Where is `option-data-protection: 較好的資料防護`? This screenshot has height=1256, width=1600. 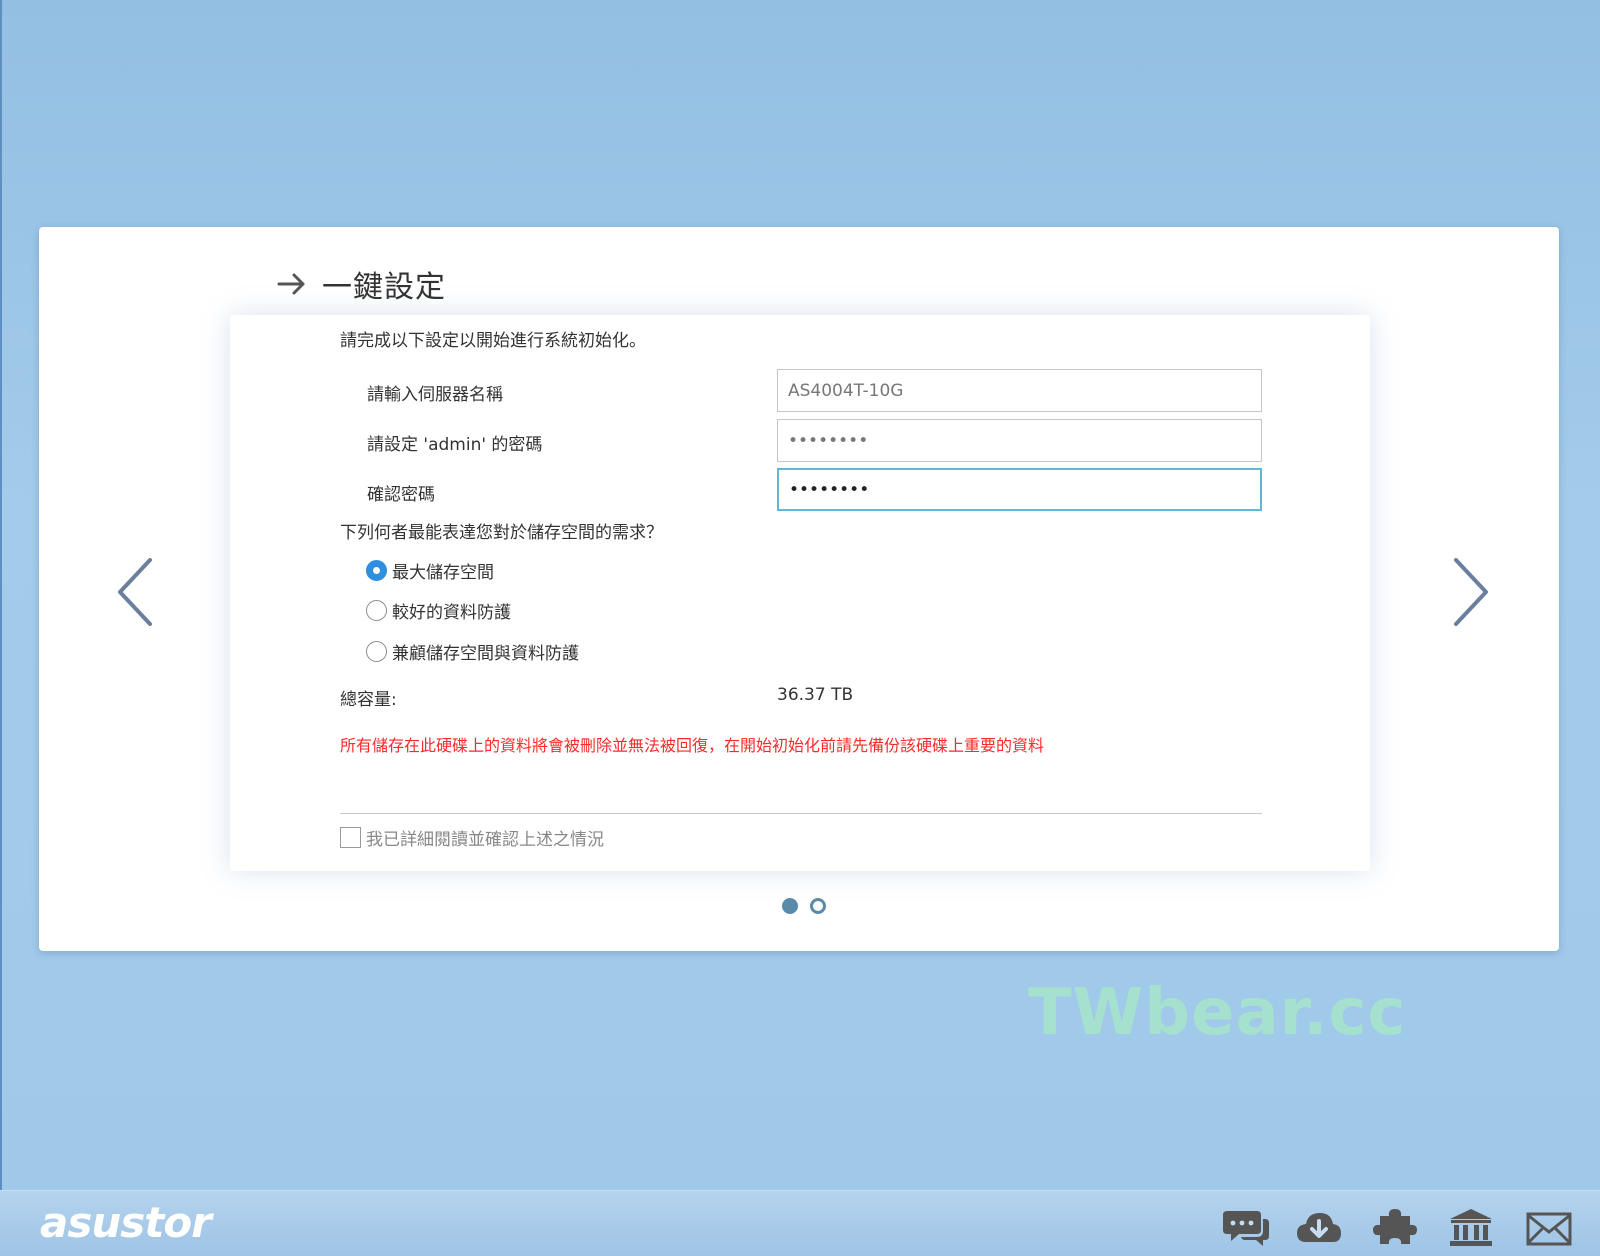 option-data-protection: 較好的資料防護 is located at coordinates (438, 610).